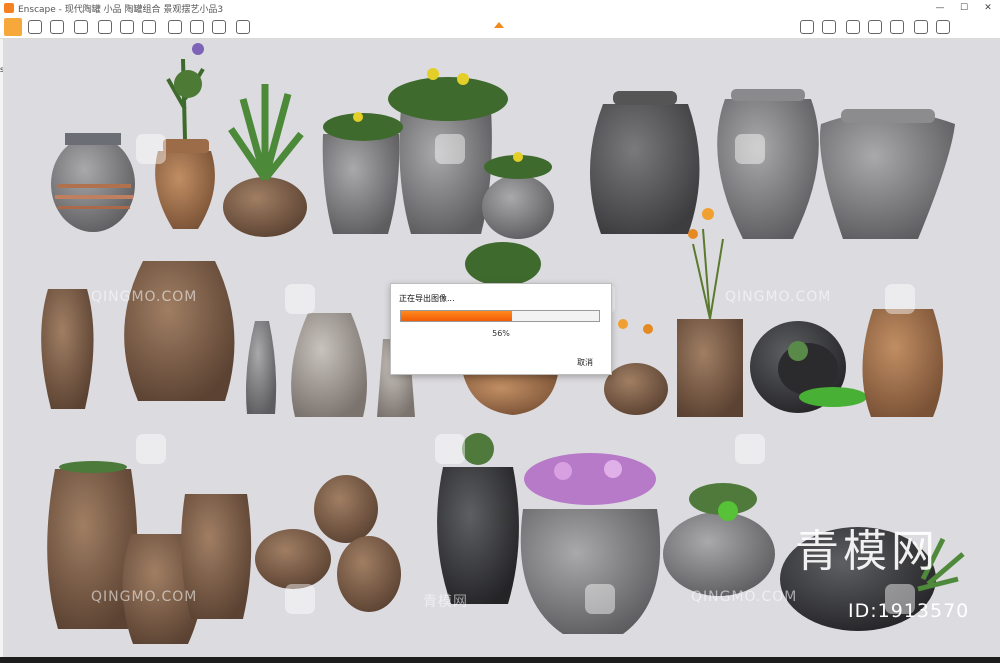 The height and width of the screenshot is (663, 1000). Describe the element at coordinates (219, 27) in the screenshot. I see `folder-icon` at that location.